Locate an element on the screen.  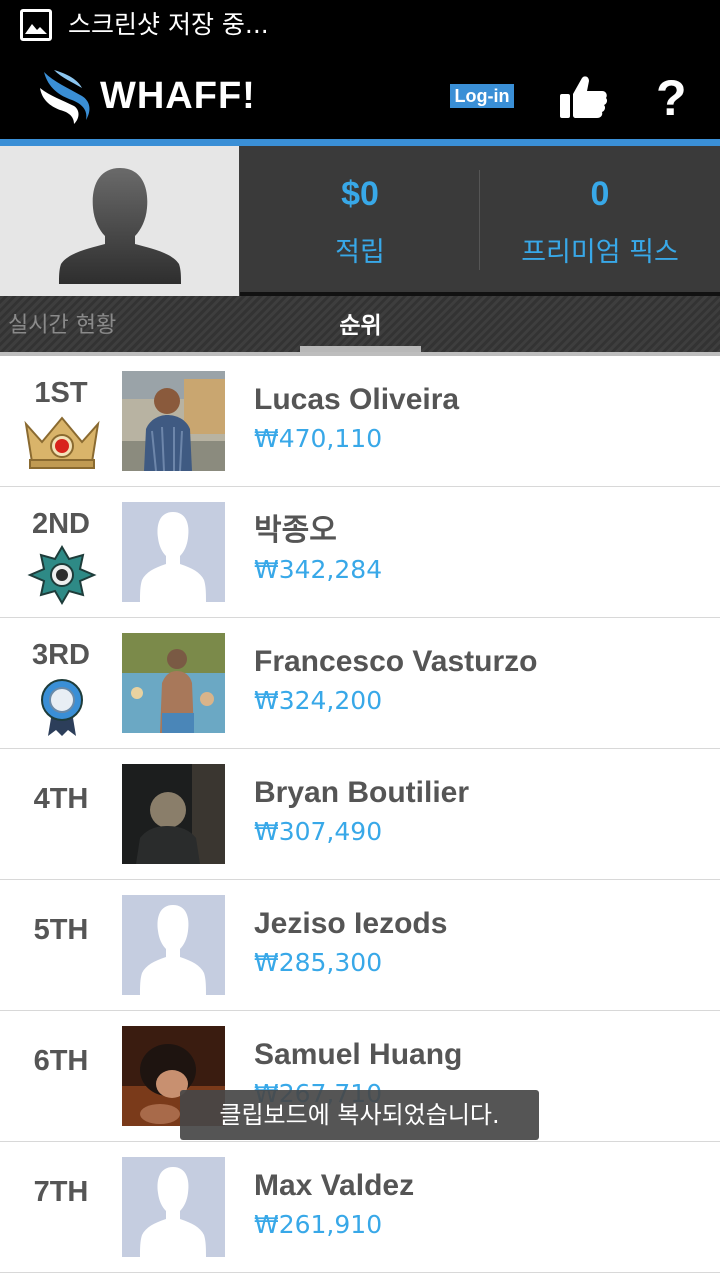
rank-label: 1ST is located at coordinates (61, 393).